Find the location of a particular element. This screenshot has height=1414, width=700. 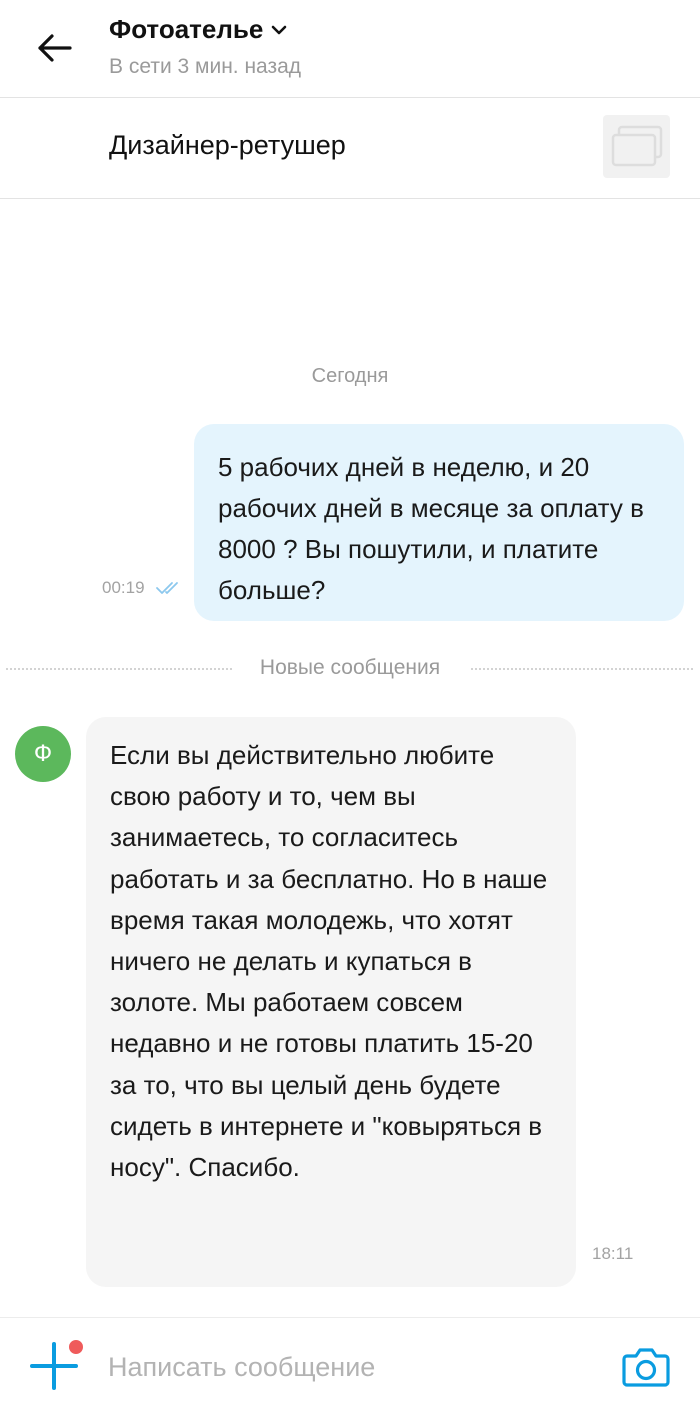

attach-button is located at coordinates (56, 1365).